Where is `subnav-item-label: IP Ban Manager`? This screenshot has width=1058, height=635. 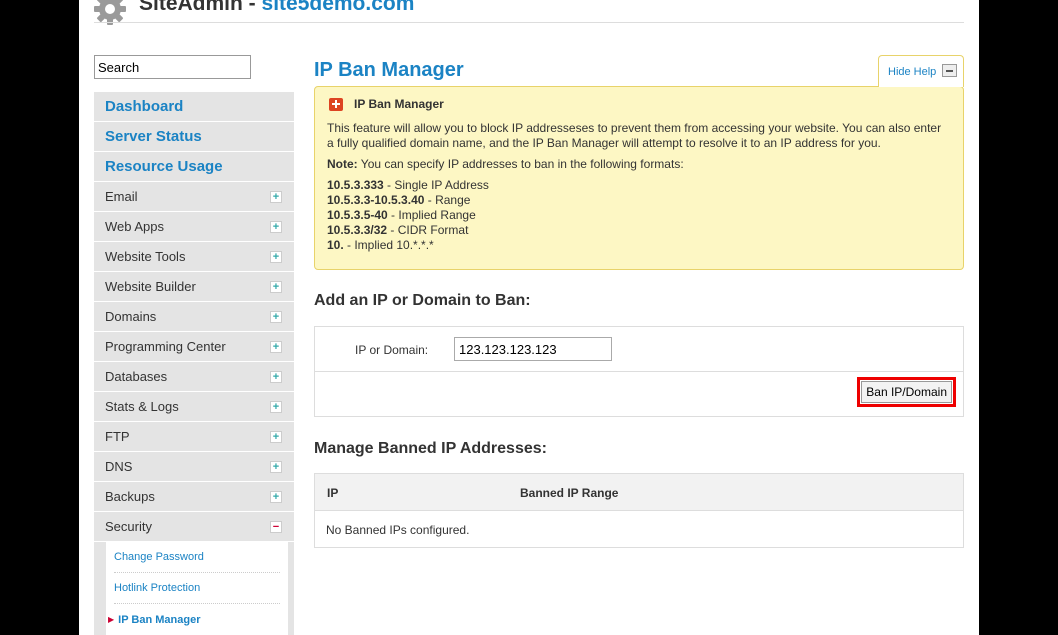 subnav-item-label: IP Ban Manager is located at coordinates (159, 619).